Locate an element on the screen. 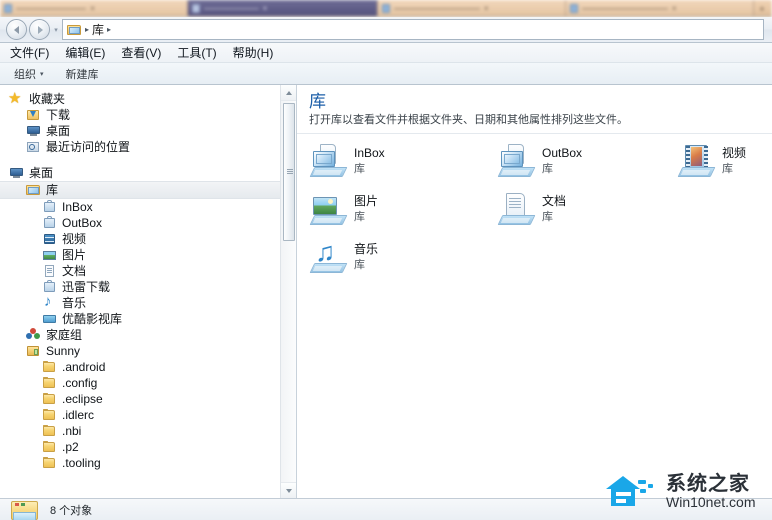  navigation-pane-scrollbar is located at coordinates (288, 291).